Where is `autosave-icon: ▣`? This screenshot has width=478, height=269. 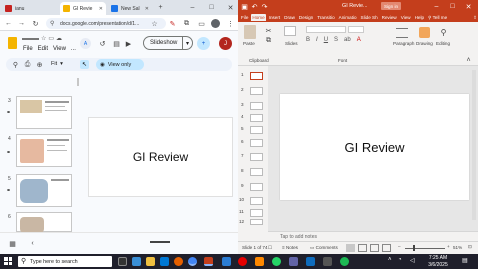
autosave-icon: ▣ is located at coordinates (244, 6).